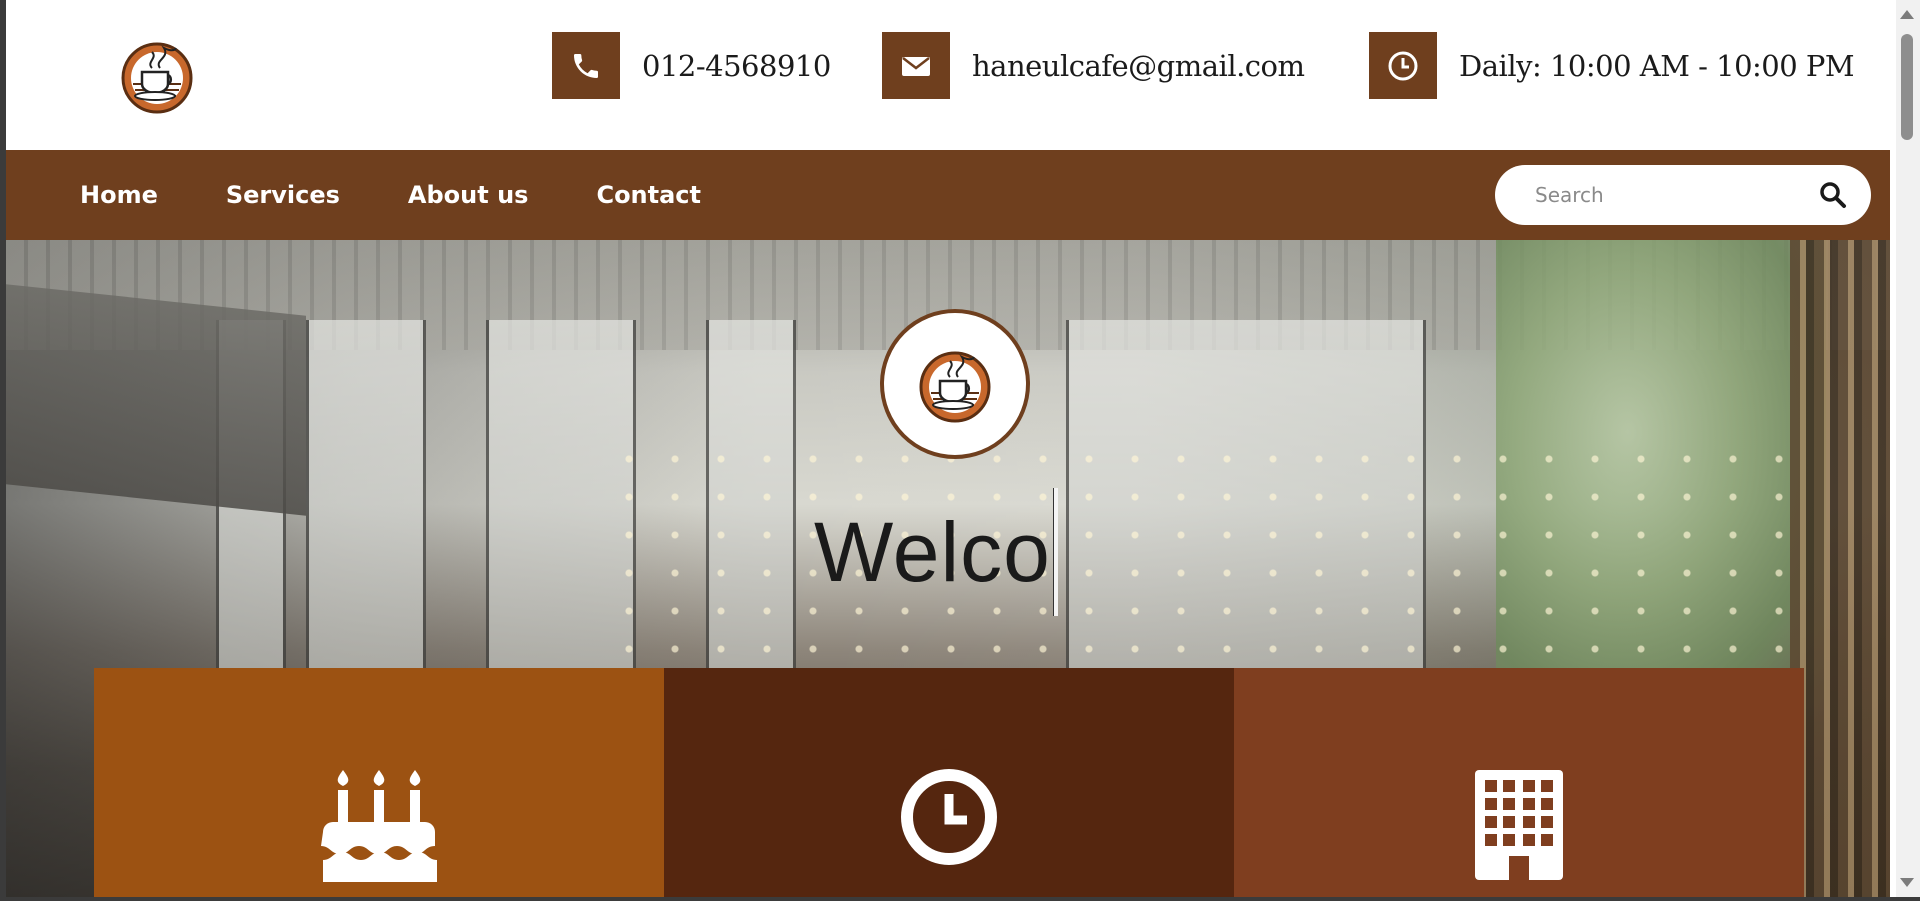 The image size is (1920, 901). What do you see at coordinates (1657, 65) in the screenshot?
I see `opening-hours: Daily: 10:00 AM - 10:00 PM` at bounding box center [1657, 65].